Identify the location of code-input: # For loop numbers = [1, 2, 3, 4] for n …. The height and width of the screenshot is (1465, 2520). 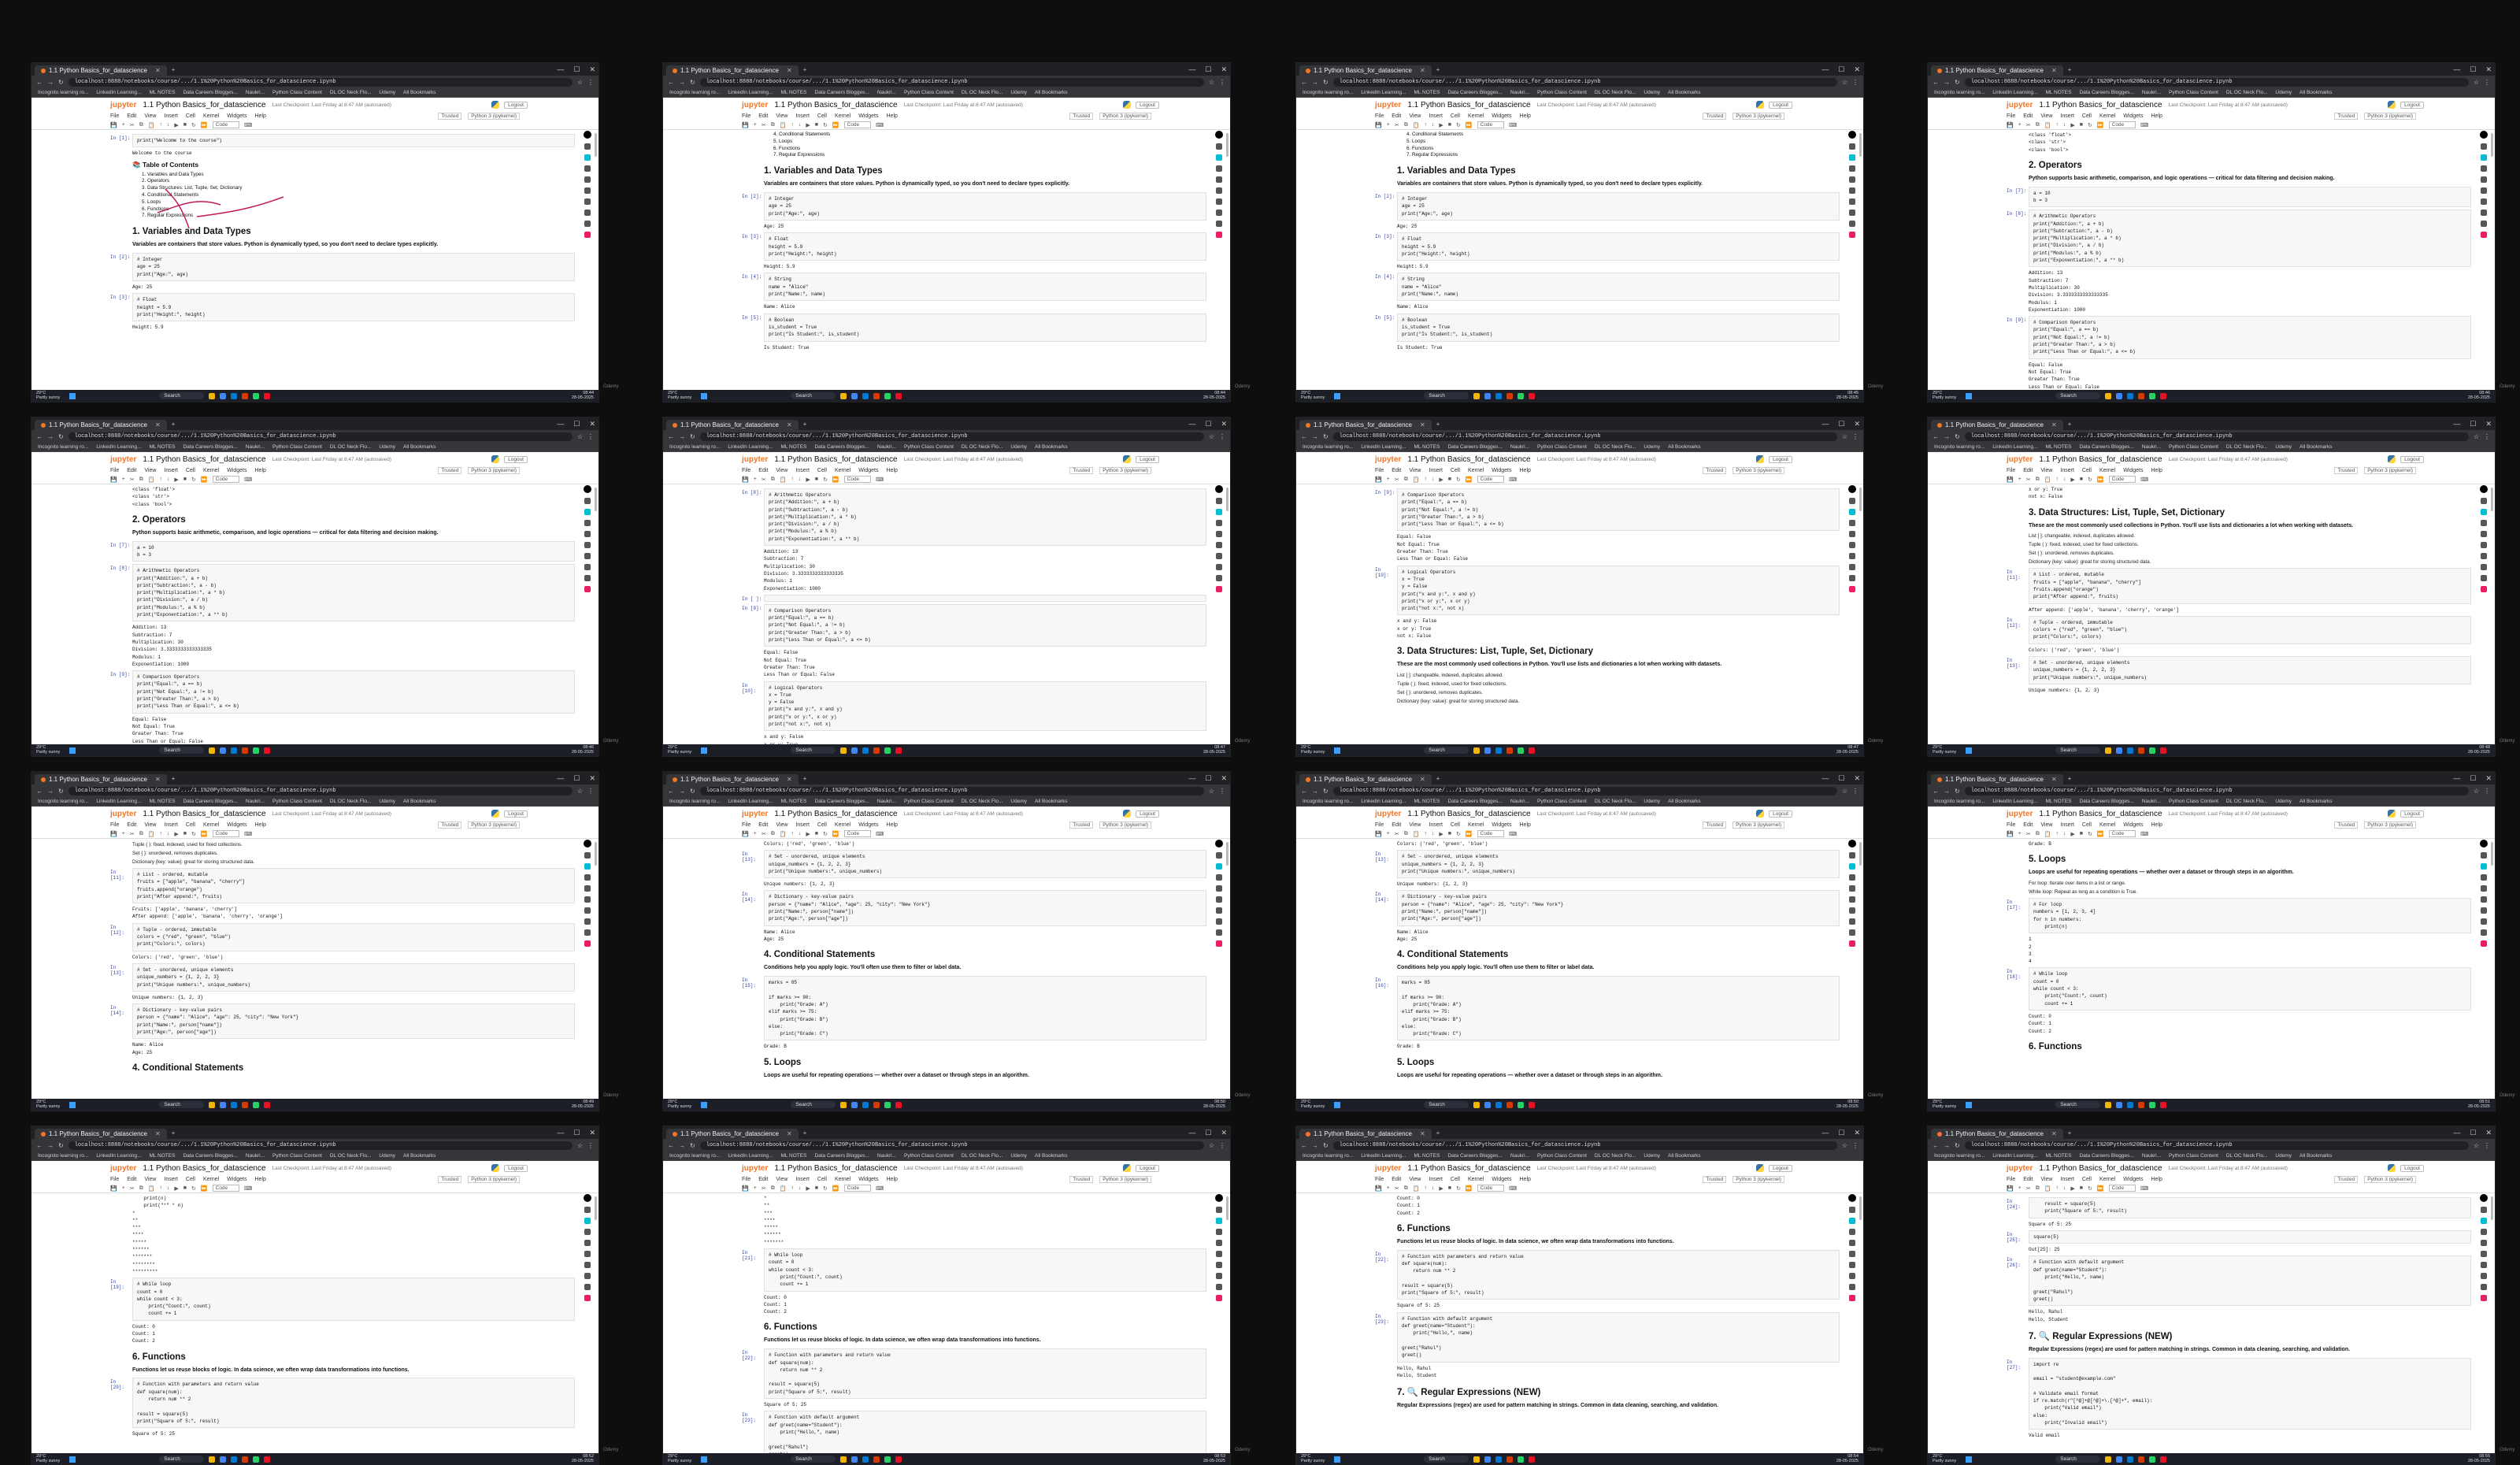
(2250, 916).